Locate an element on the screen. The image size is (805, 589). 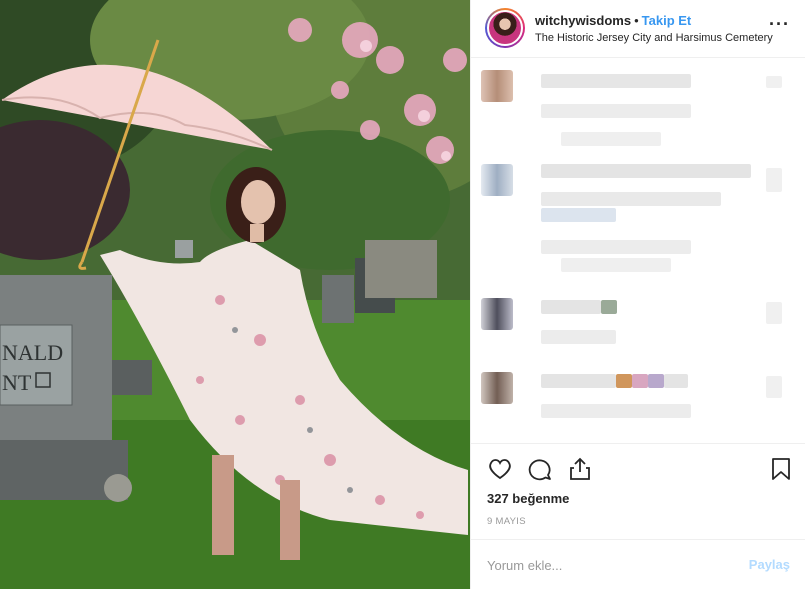
bookmark-icon is located at coordinates (781, 469).